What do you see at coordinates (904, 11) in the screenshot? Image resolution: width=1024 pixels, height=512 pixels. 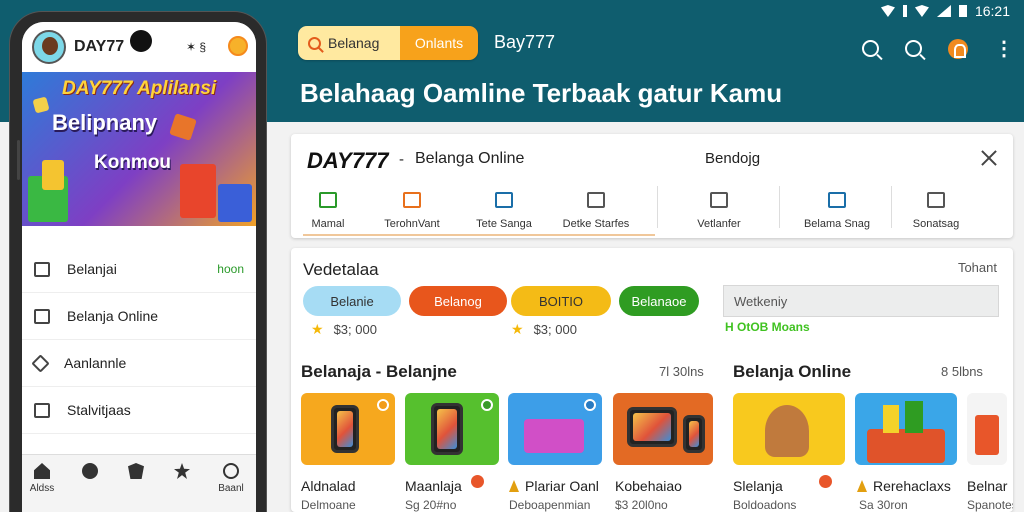 I see `vibrate-icon` at bounding box center [904, 11].